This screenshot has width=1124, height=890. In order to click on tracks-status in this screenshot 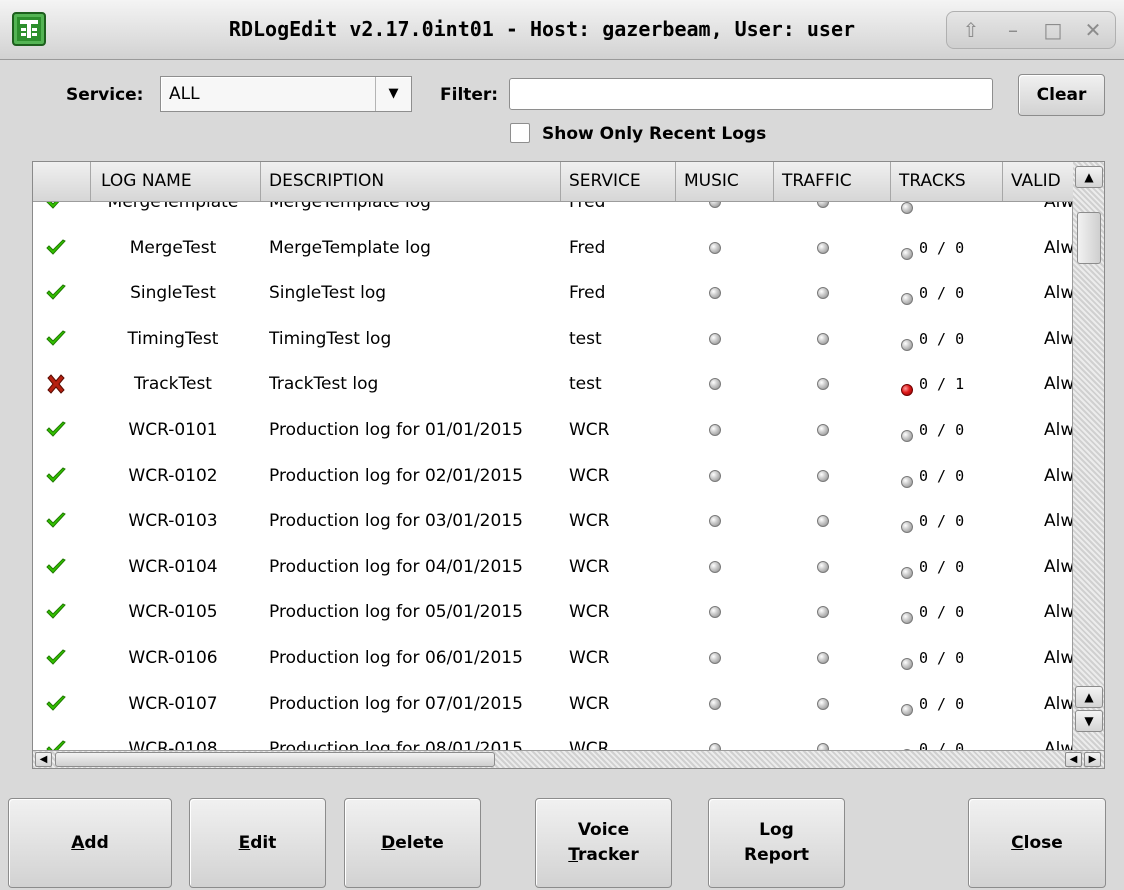, I will do `click(951, 214)`.